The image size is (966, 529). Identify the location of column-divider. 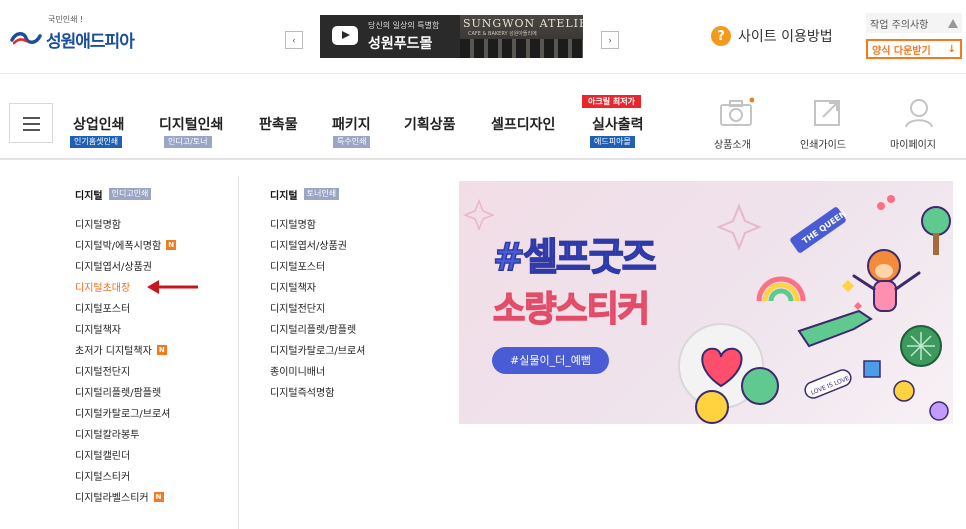
(238, 352).